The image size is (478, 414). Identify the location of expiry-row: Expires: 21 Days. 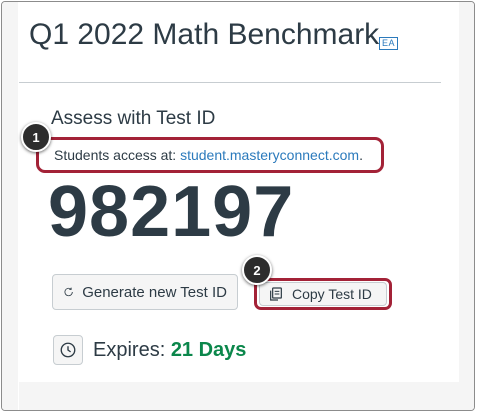
(149, 350).